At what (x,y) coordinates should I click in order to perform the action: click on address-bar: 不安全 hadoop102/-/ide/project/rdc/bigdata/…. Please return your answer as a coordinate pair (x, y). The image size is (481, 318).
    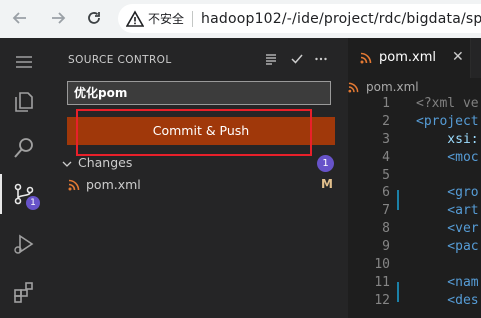
    Looking at the image, I should click on (299, 18).